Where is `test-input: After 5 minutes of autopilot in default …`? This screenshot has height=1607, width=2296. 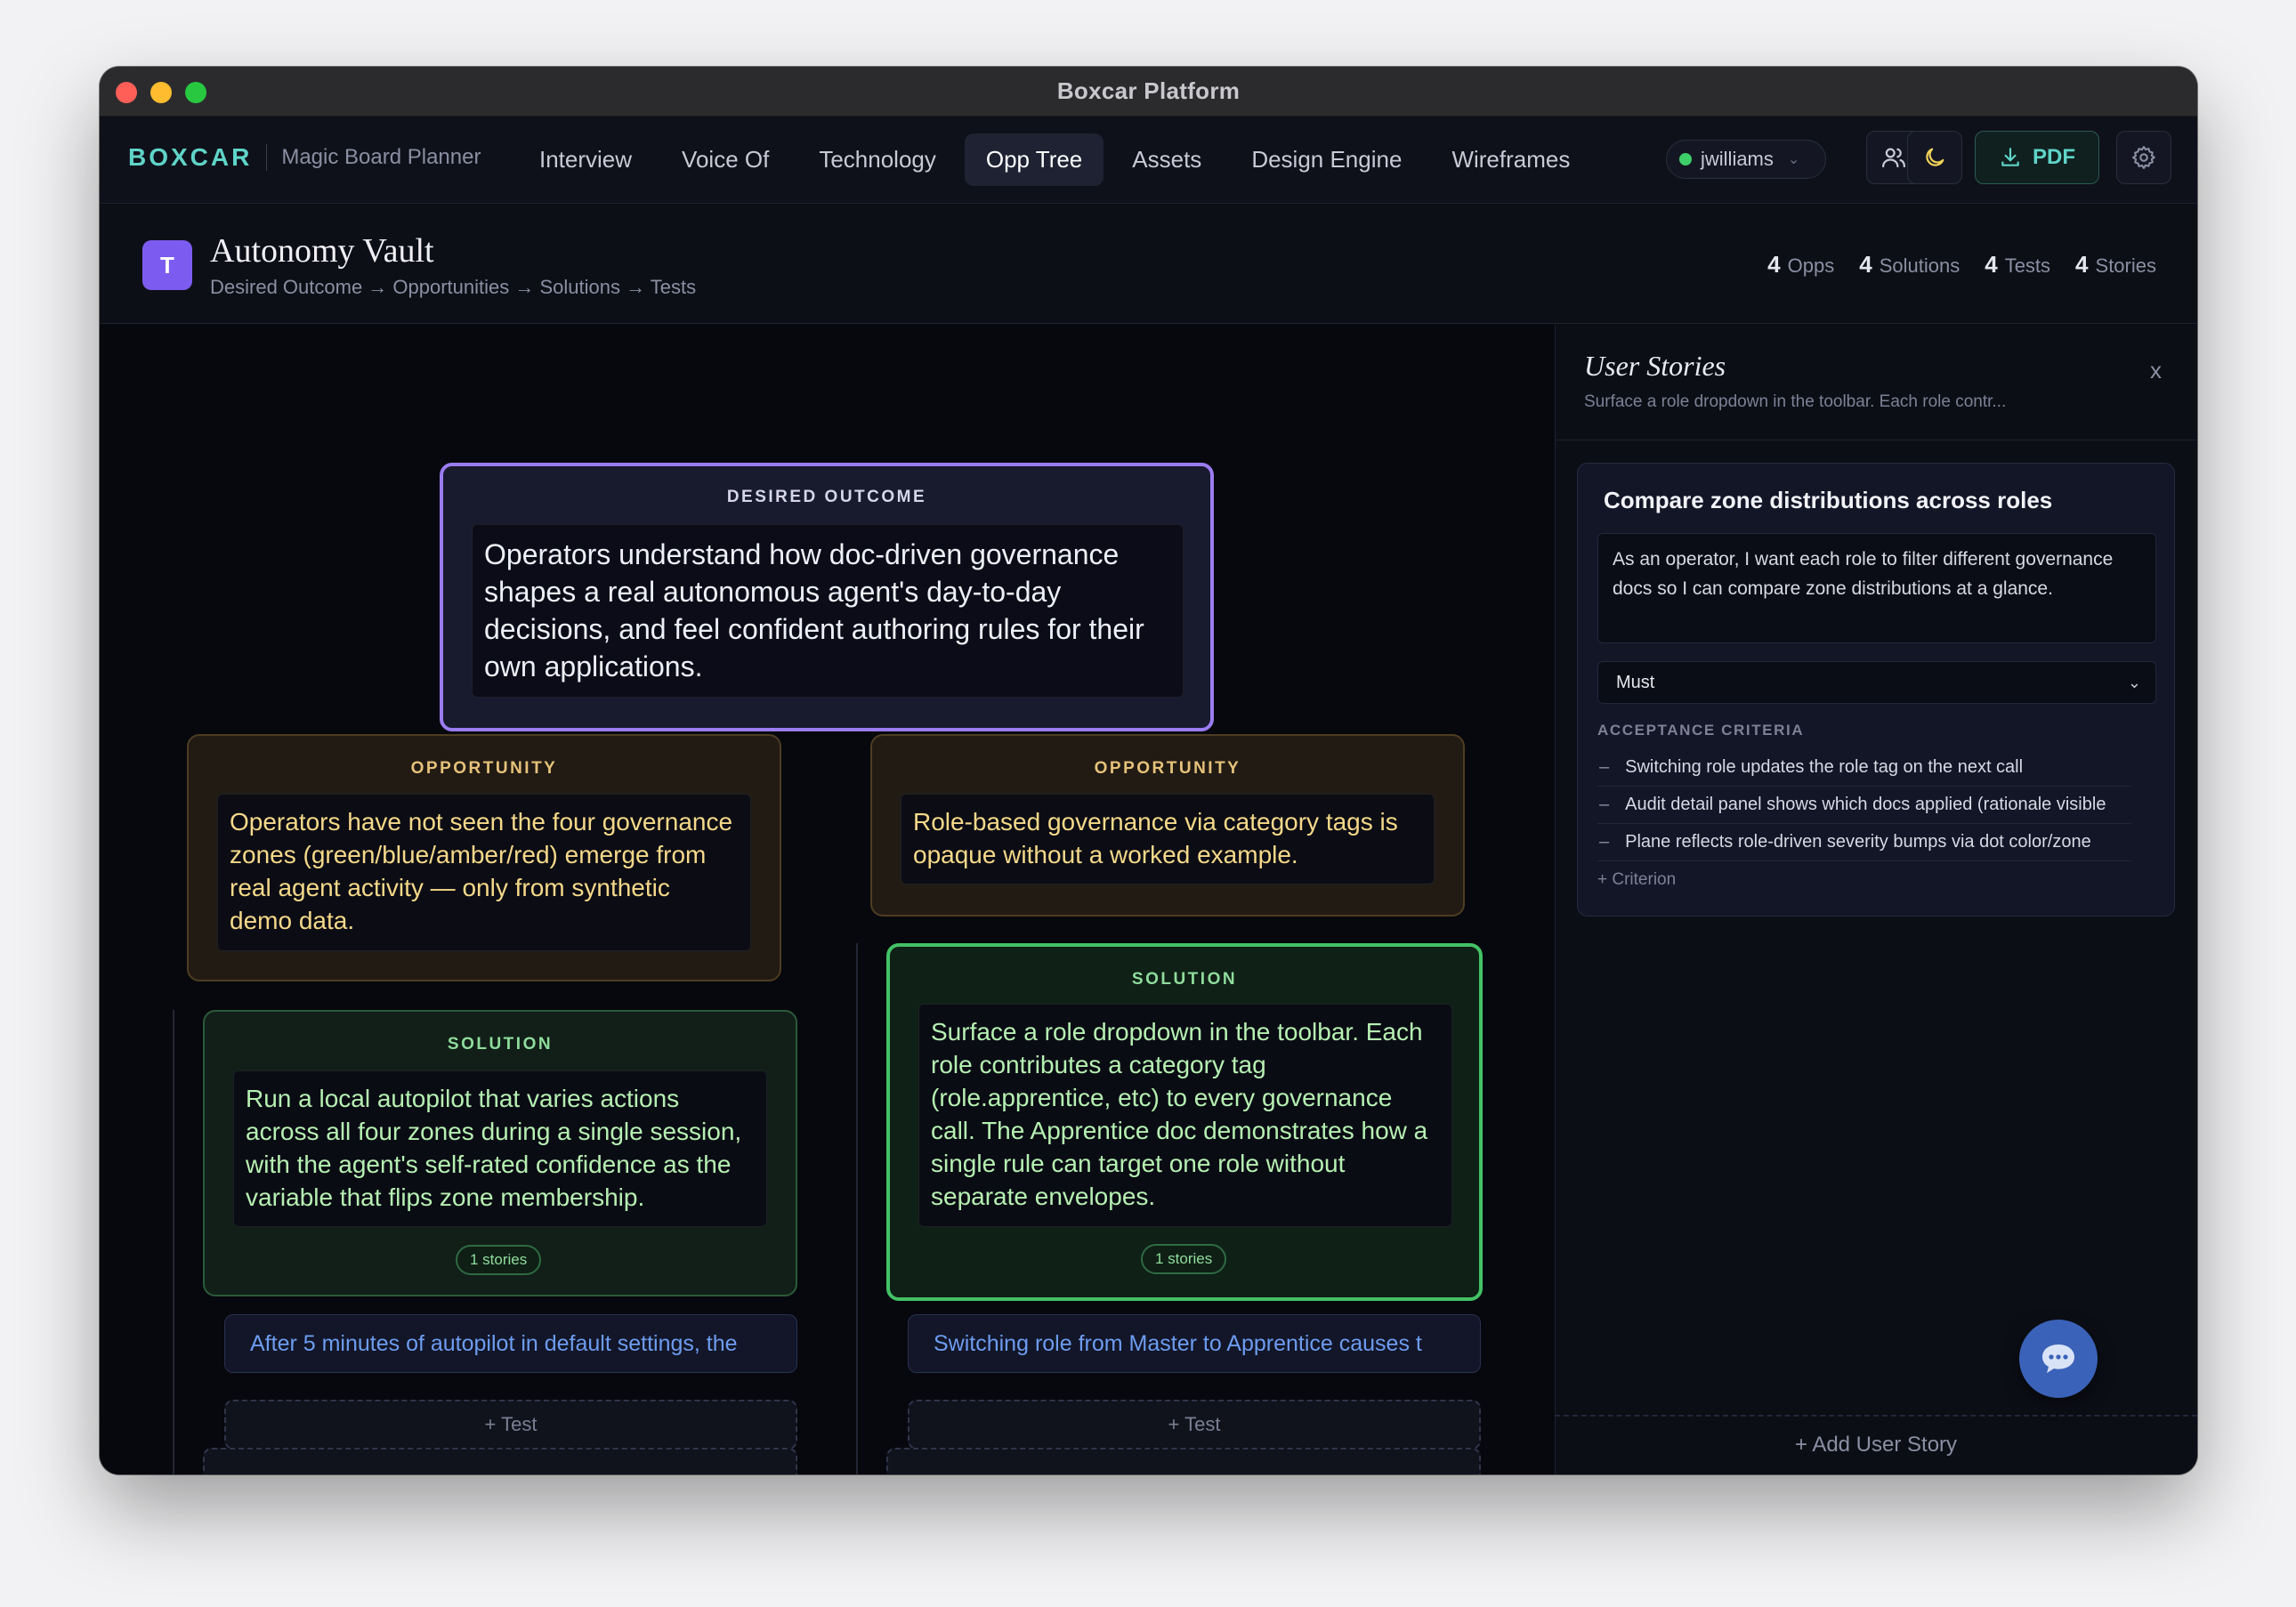 test-input: After 5 minutes of autopilot in default … is located at coordinates (510, 1343).